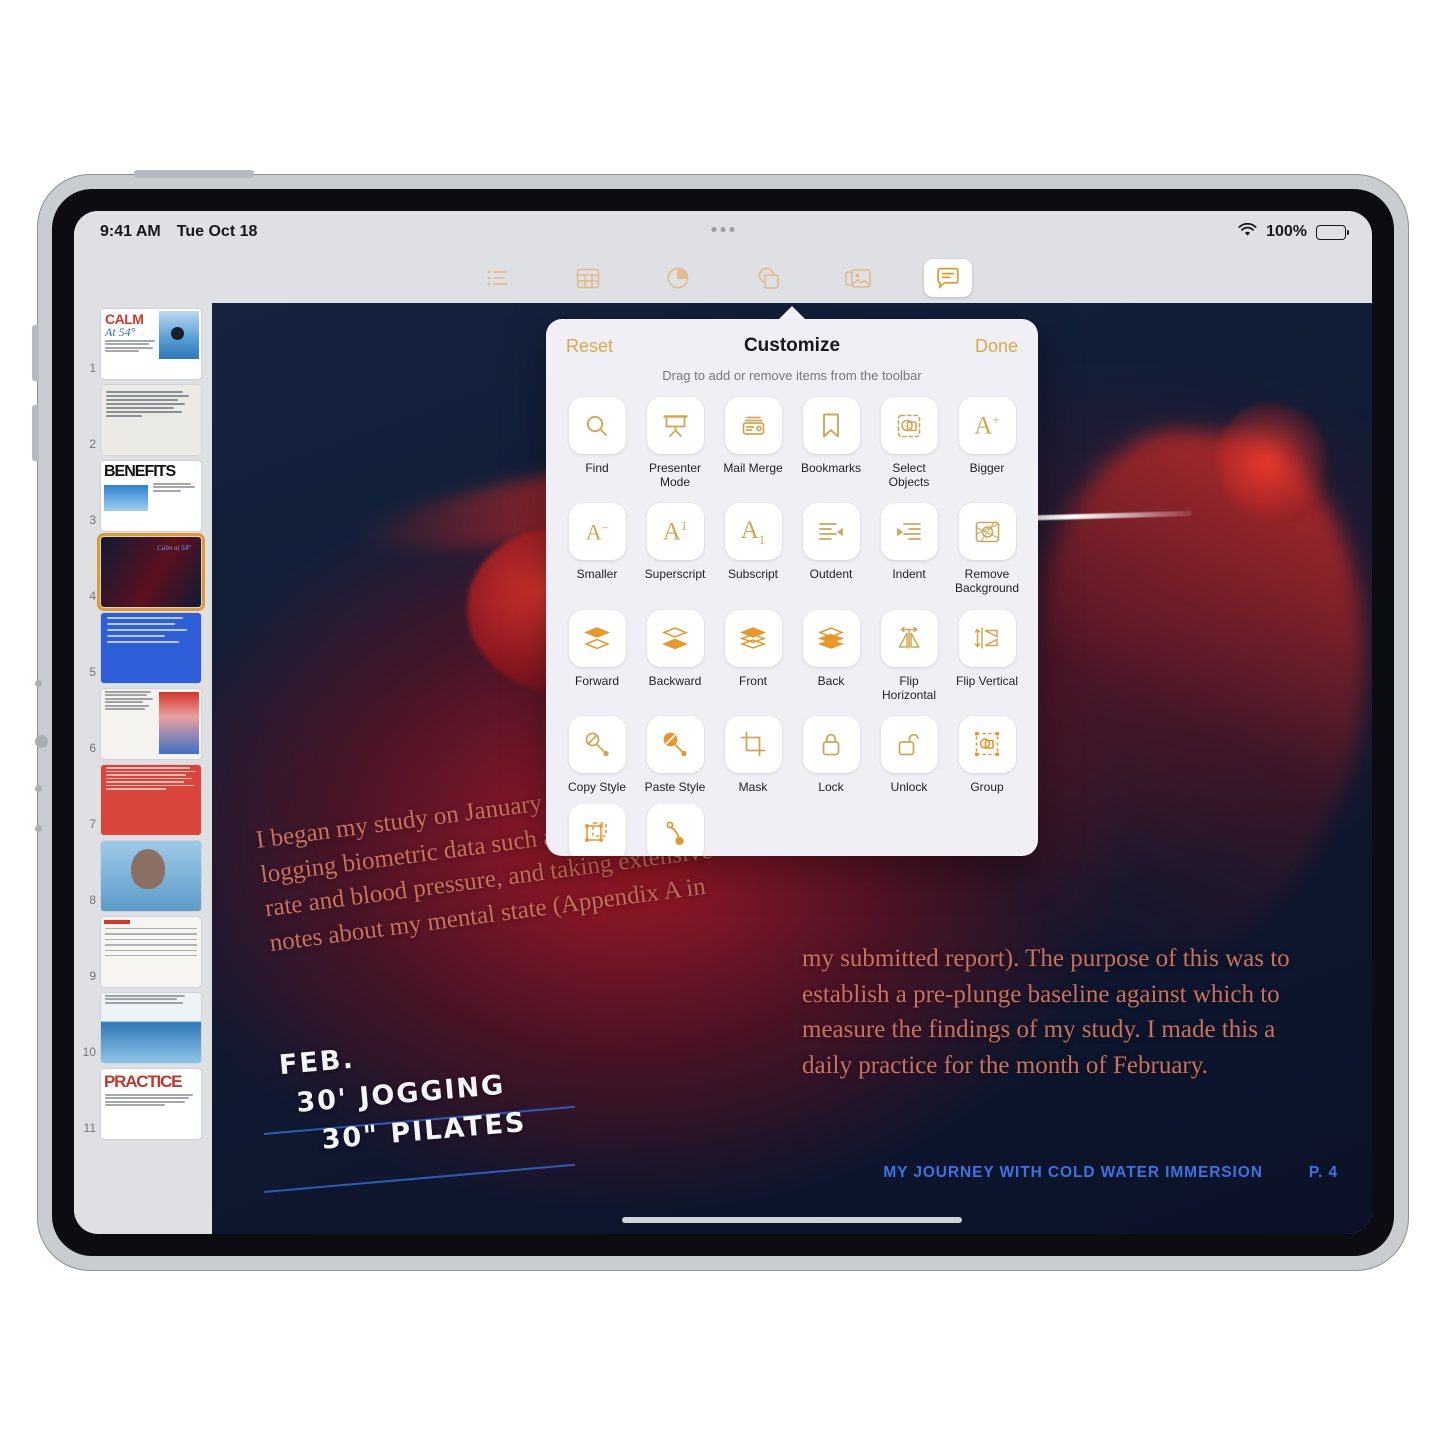  I want to click on customize-item-label: Superscript, so click(675, 574).